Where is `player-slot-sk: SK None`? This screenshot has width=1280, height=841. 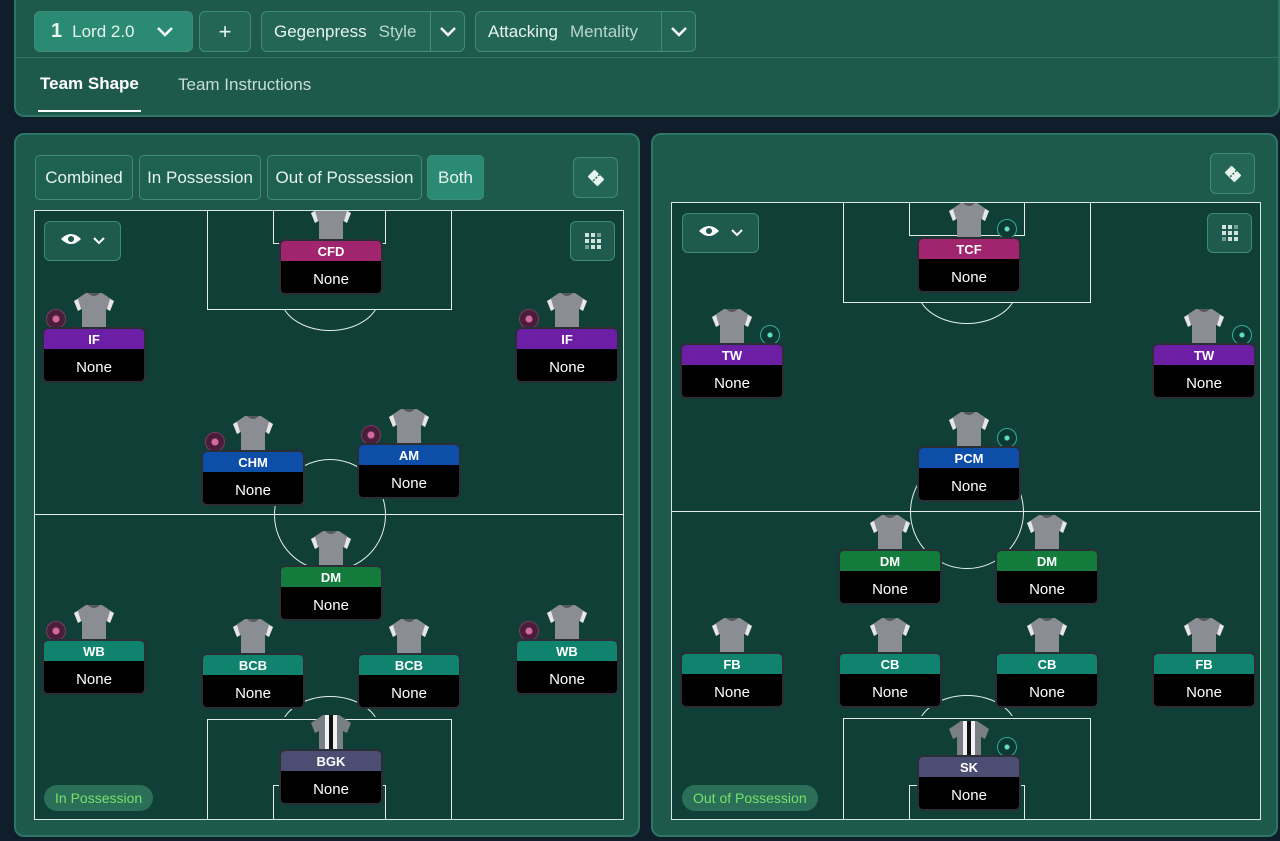
player-slot-sk: SK None is located at coordinates (969, 766).